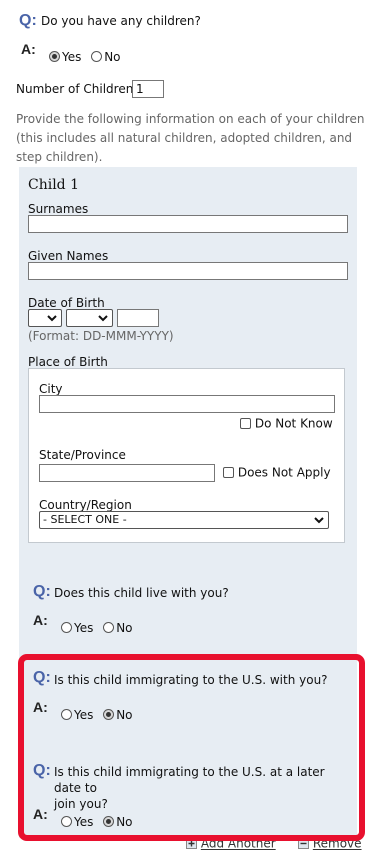  What do you see at coordinates (121, 21) in the screenshot?
I see `question-text: Do you have any children?` at bounding box center [121, 21].